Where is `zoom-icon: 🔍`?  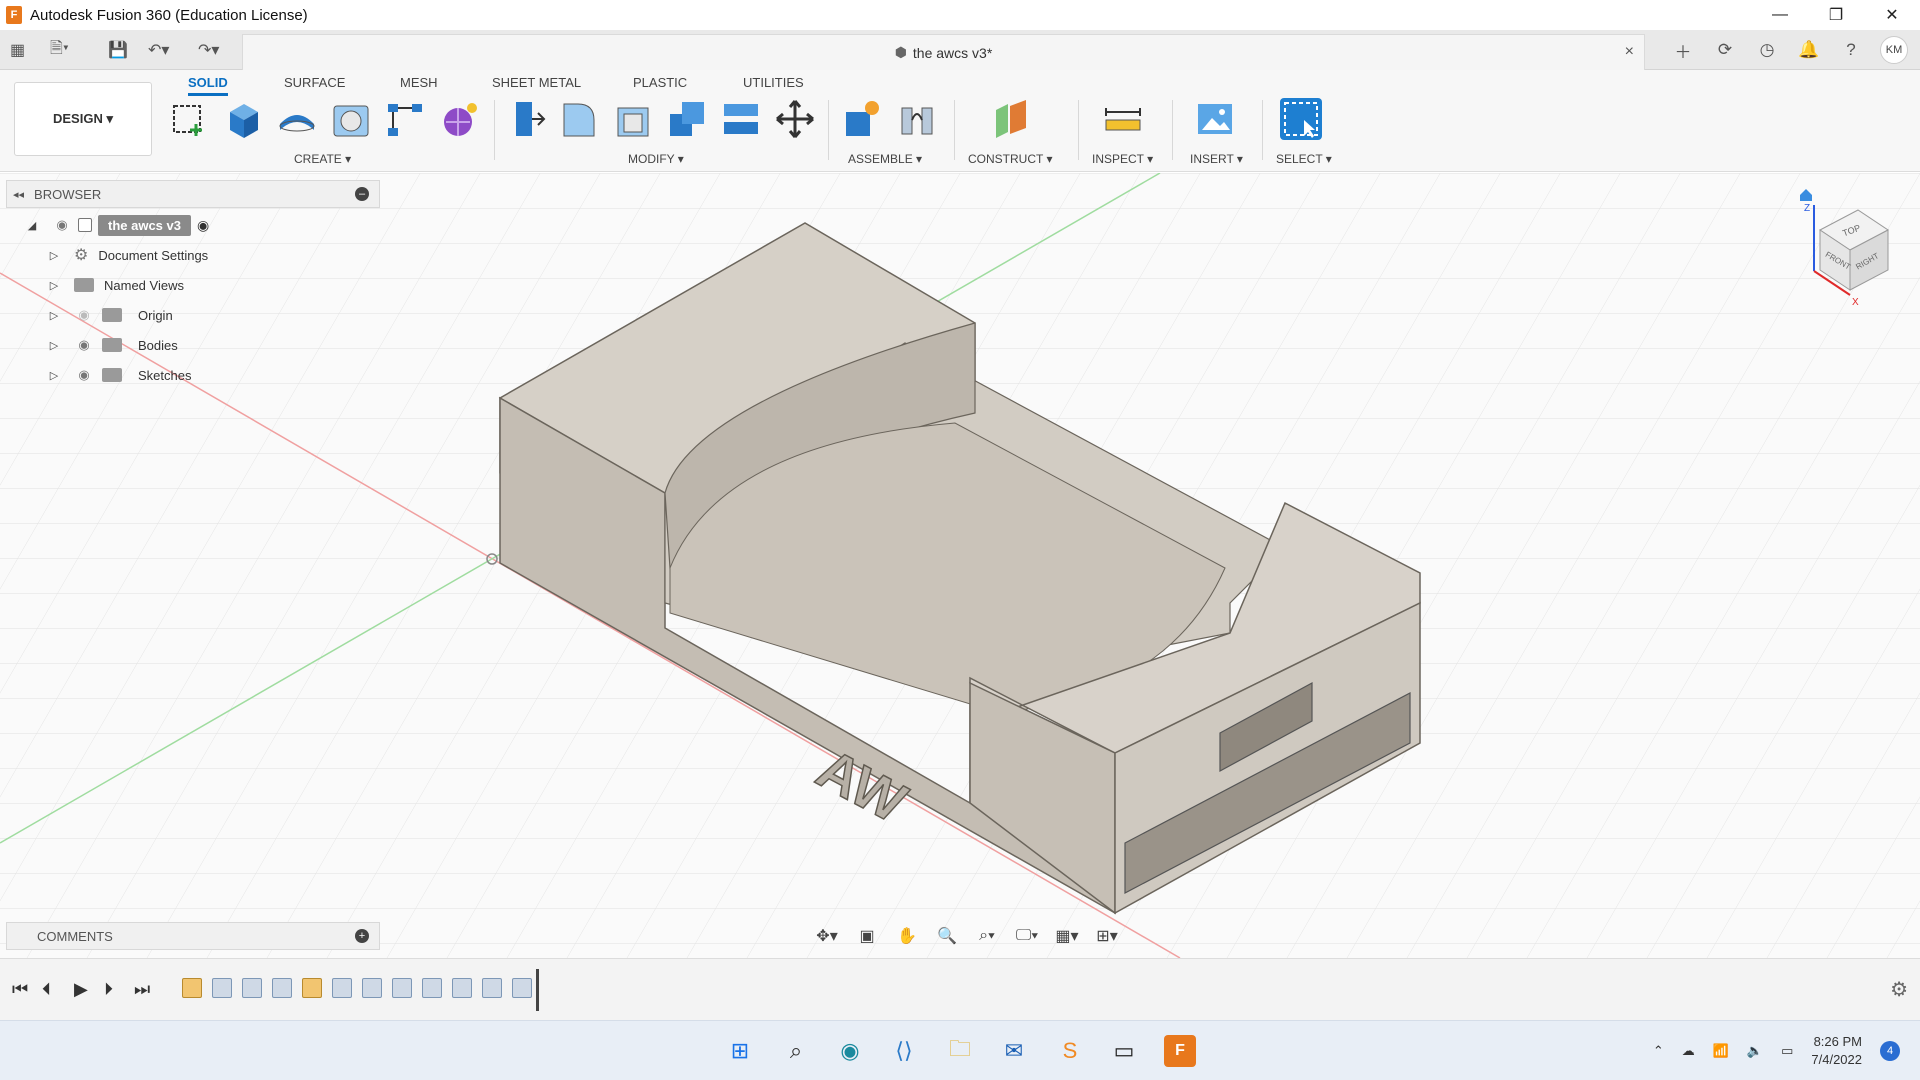
zoom-icon: 🔍 is located at coordinates (947, 936).